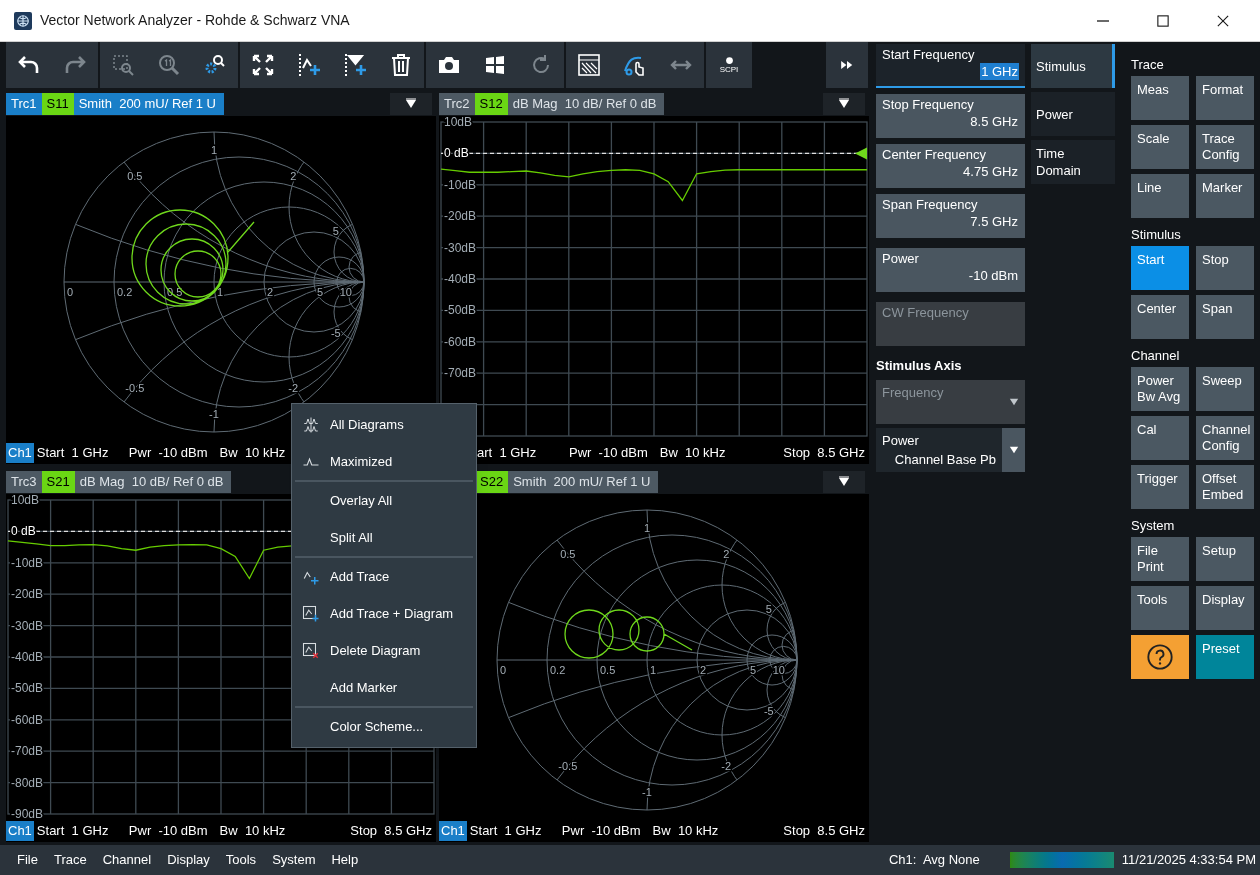  What do you see at coordinates (929, 54) in the screenshot?
I see `field-label: Start Frequency` at bounding box center [929, 54].